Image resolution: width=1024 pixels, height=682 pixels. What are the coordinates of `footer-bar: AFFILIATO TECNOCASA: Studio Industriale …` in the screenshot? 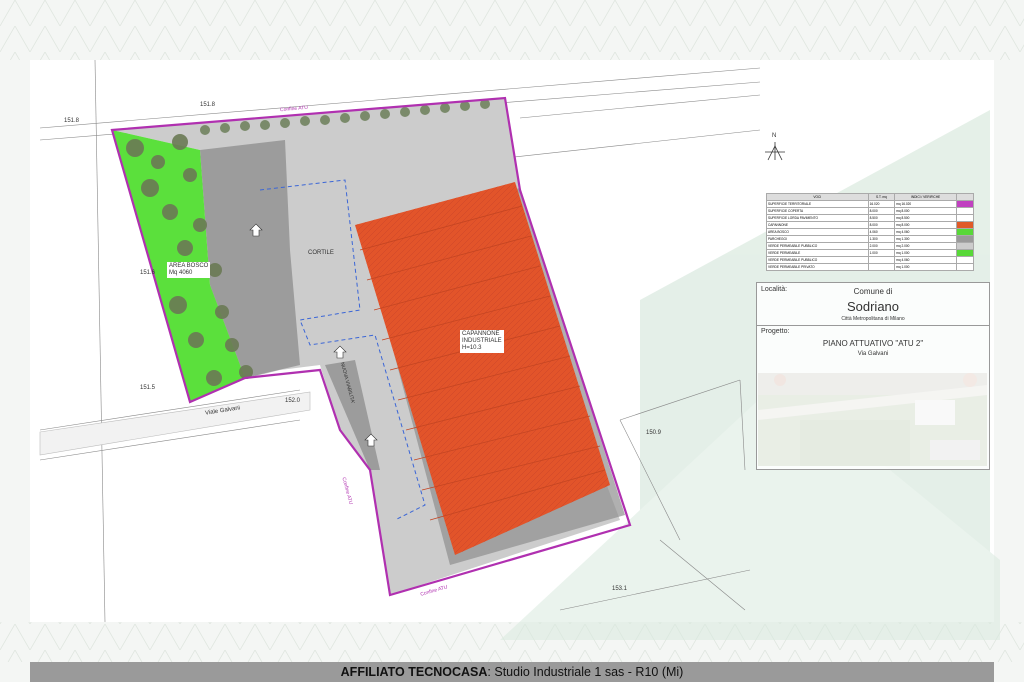 It's located at (512, 672).